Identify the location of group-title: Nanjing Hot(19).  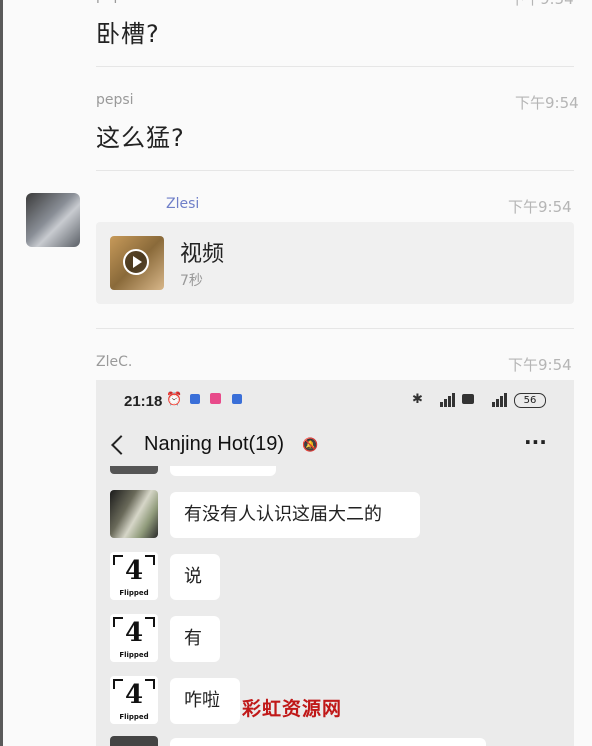
(214, 444).